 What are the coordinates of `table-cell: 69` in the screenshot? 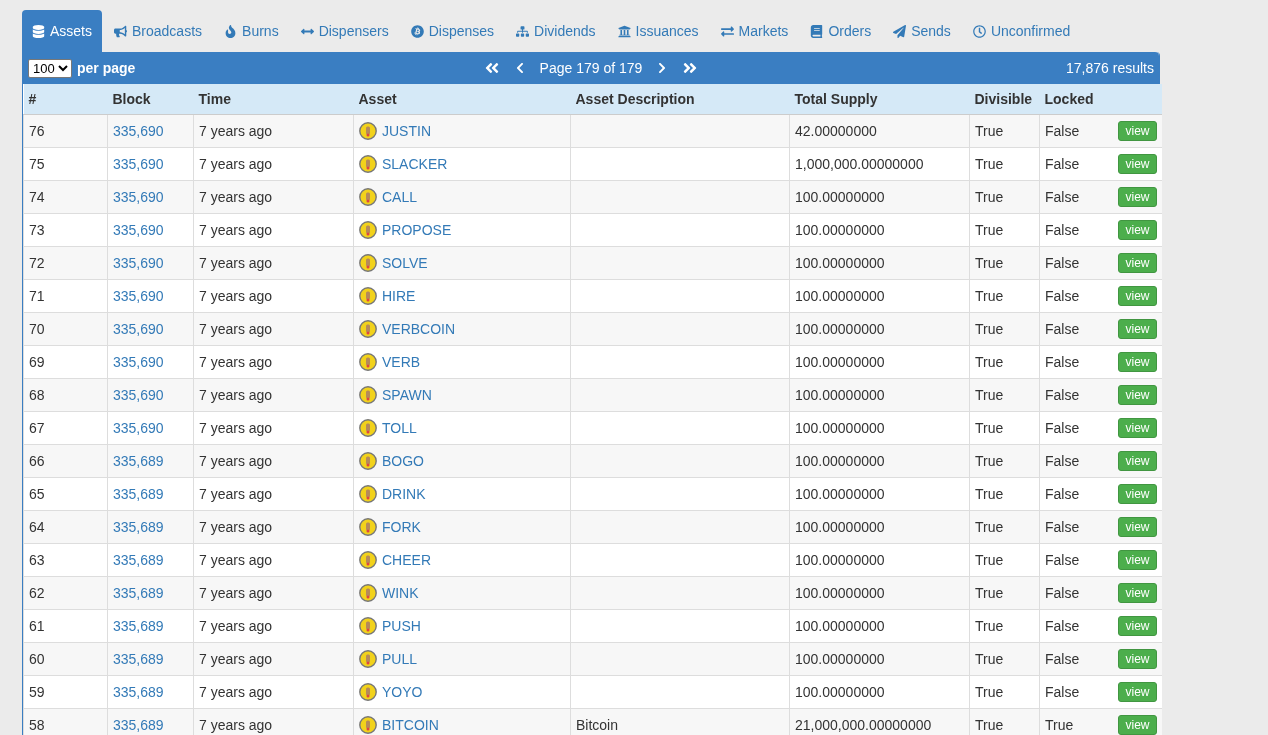 It's located at (65, 362).